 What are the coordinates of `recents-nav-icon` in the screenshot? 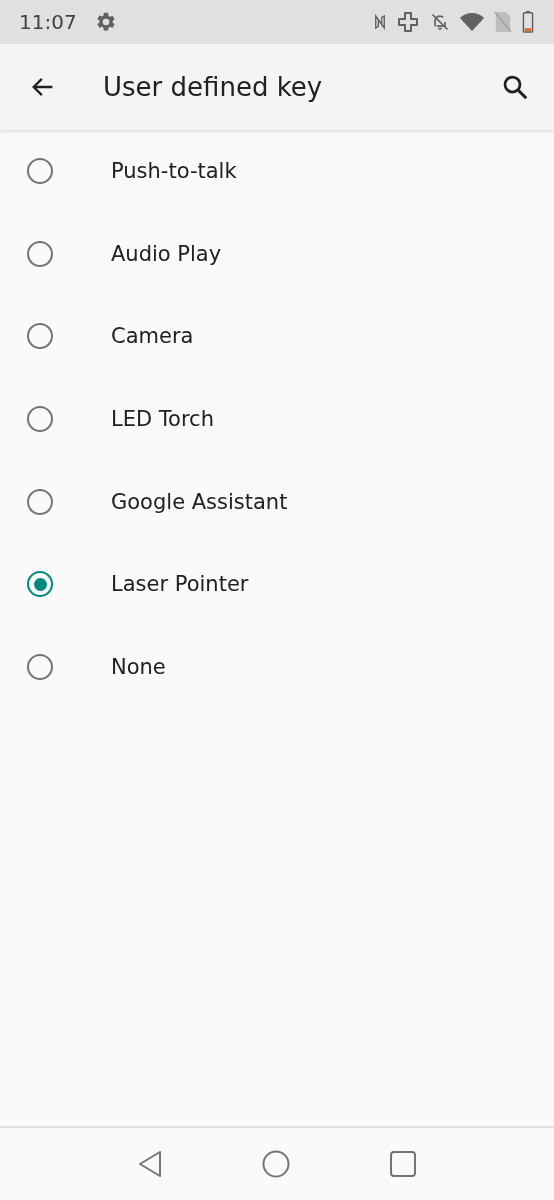 It's located at (403, 1164).